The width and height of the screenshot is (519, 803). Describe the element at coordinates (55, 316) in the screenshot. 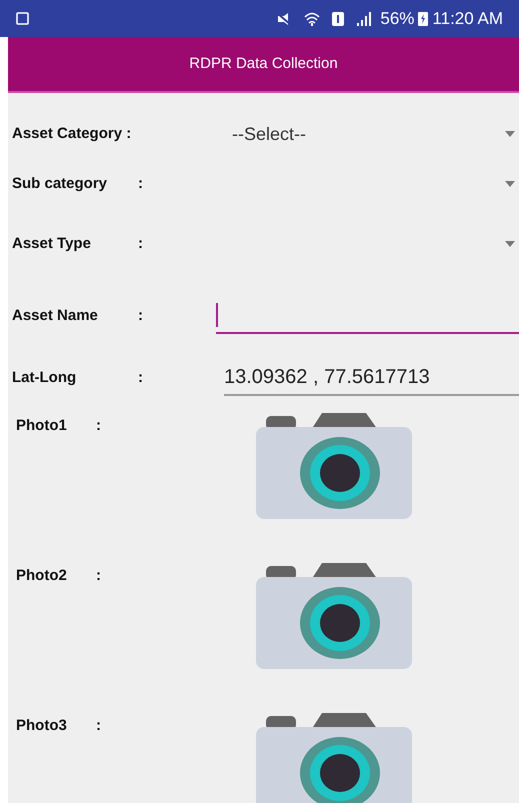

I see `field-label: Asset Name` at that location.